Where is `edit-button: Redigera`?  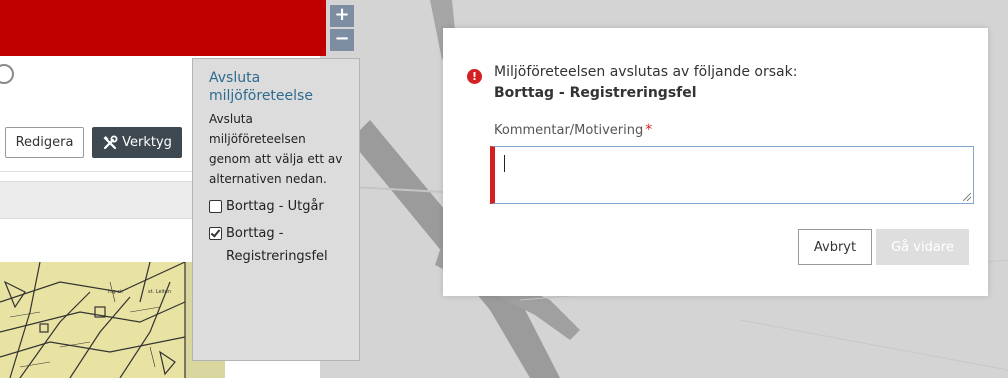 edit-button: Redigera is located at coordinates (44, 142).